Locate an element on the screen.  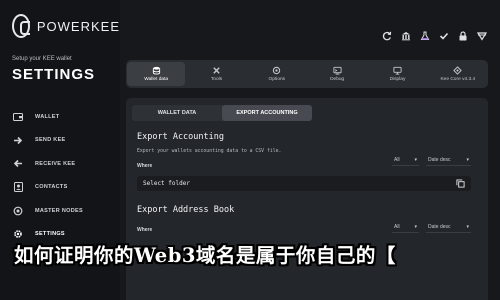
sidebar-subtitle: Setup your KEE wallet is located at coordinates (42, 59).